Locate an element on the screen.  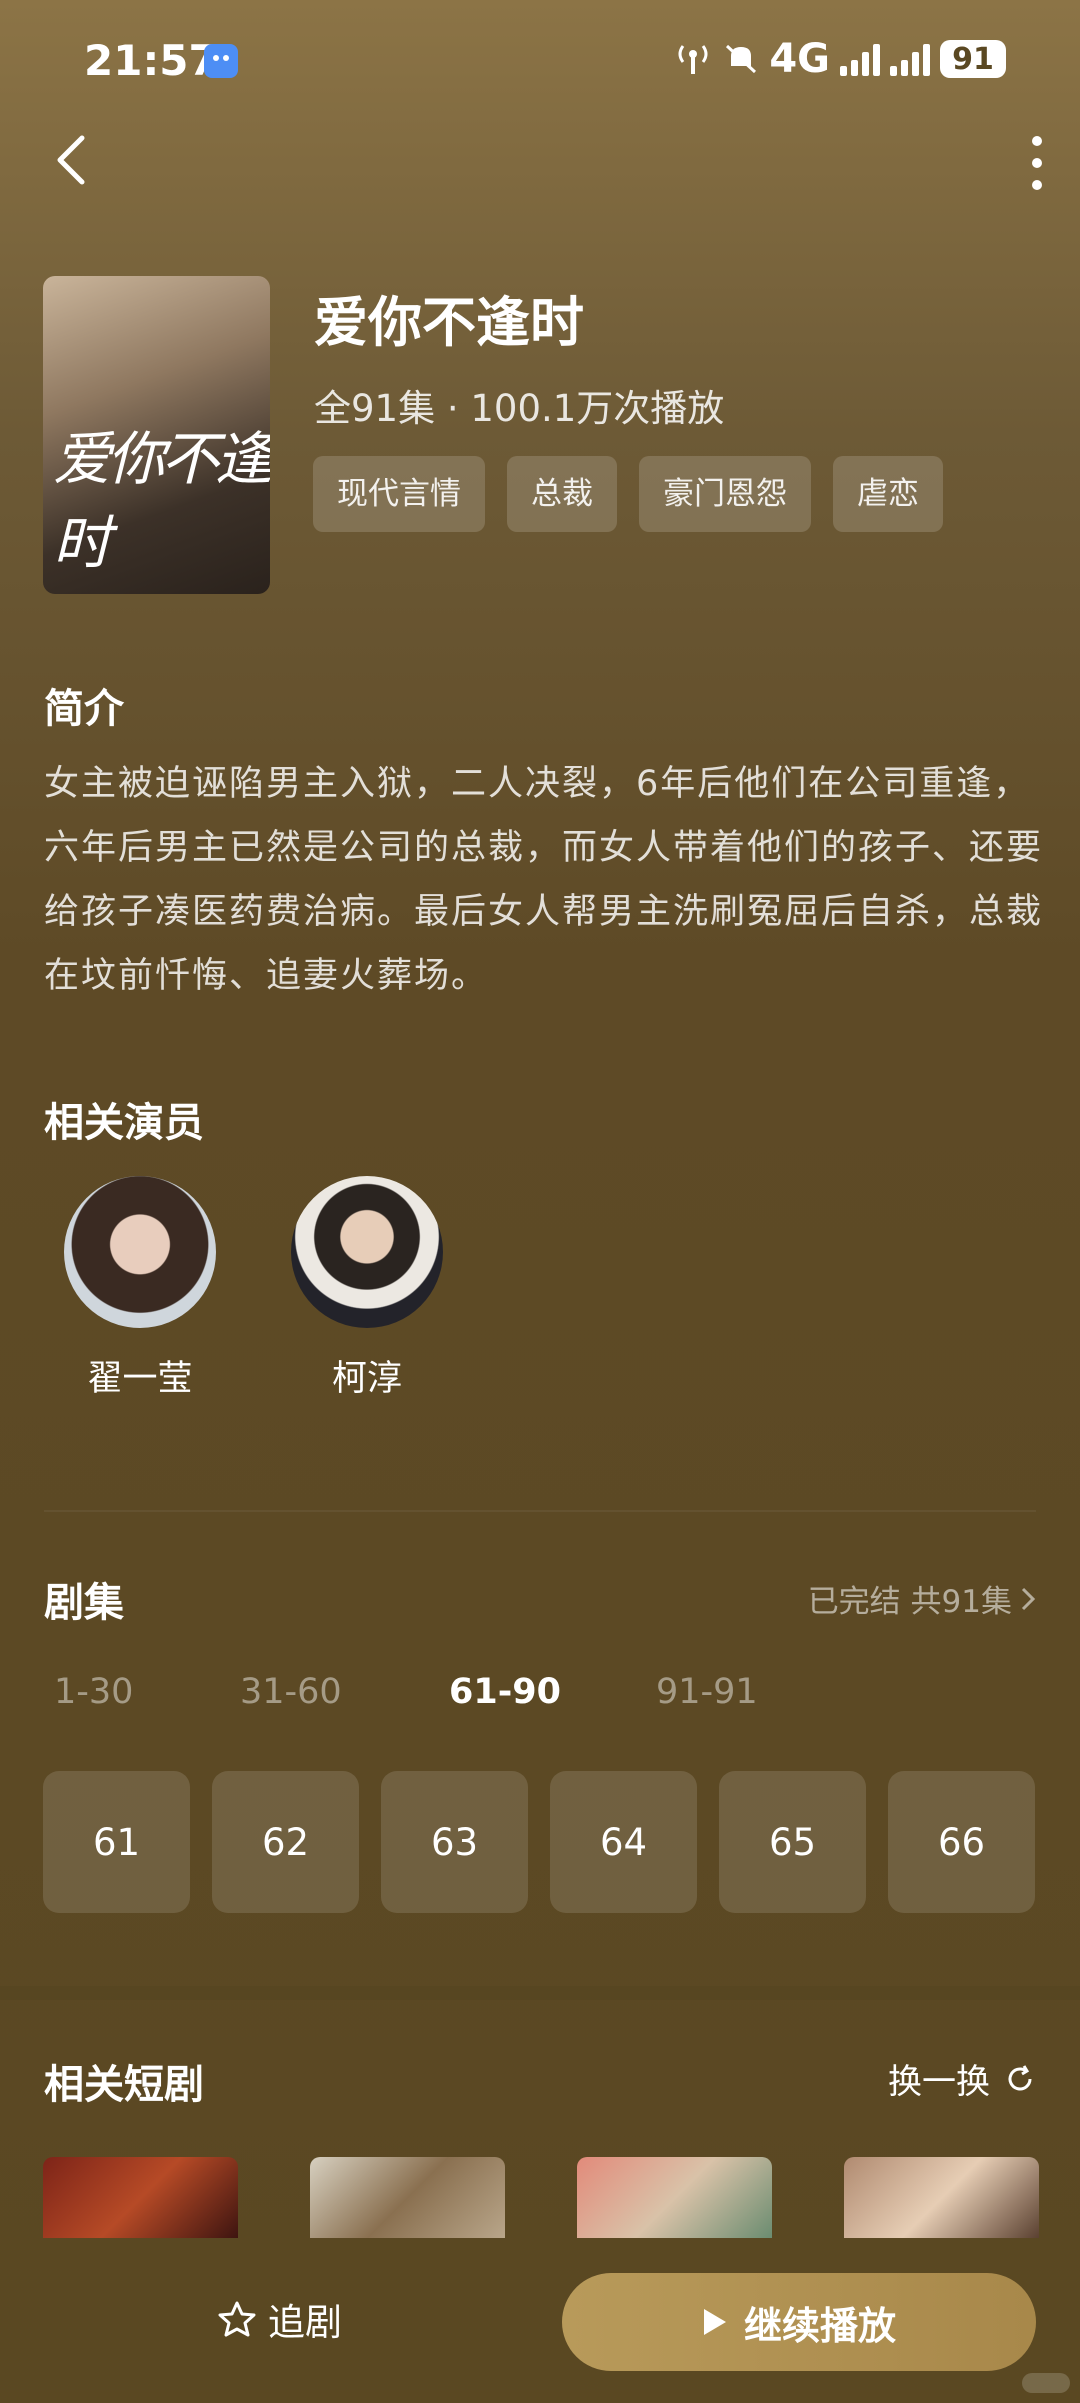
range-tab: 1-30 is located at coordinates (93, 1692).